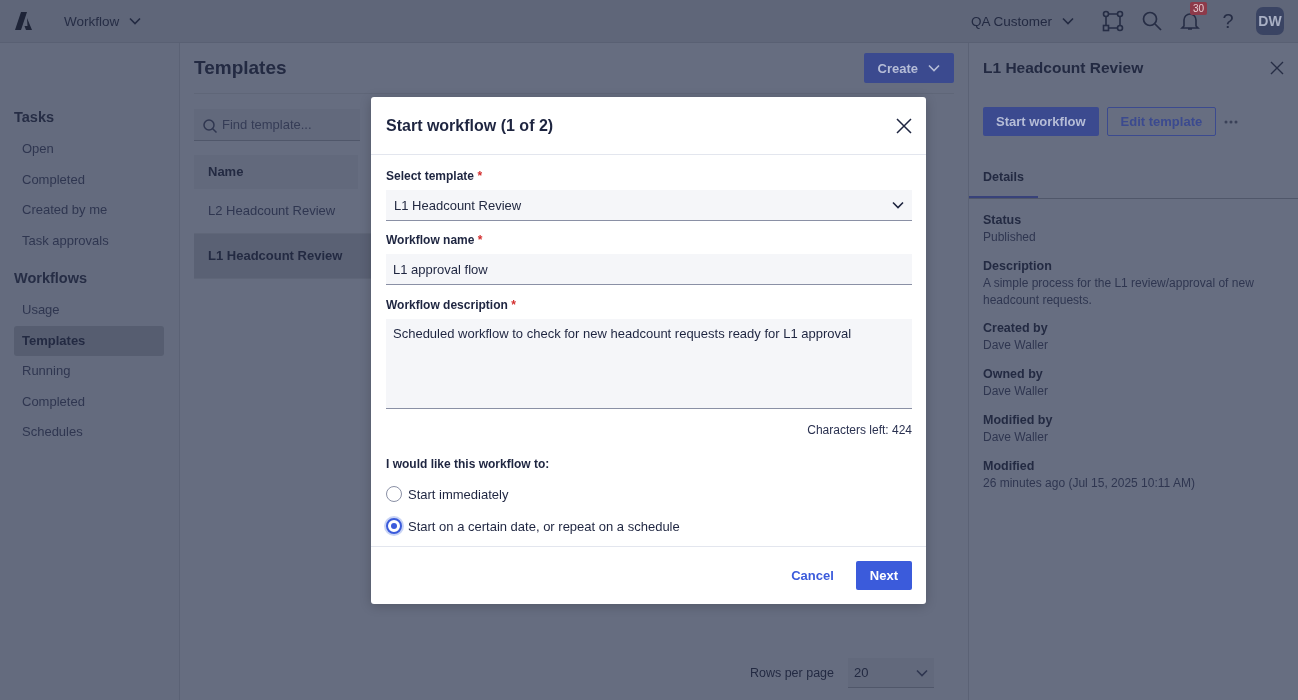 The width and height of the screenshot is (1298, 700). Describe the element at coordinates (240, 68) in the screenshot. I see `page-title: Templates` at that location.